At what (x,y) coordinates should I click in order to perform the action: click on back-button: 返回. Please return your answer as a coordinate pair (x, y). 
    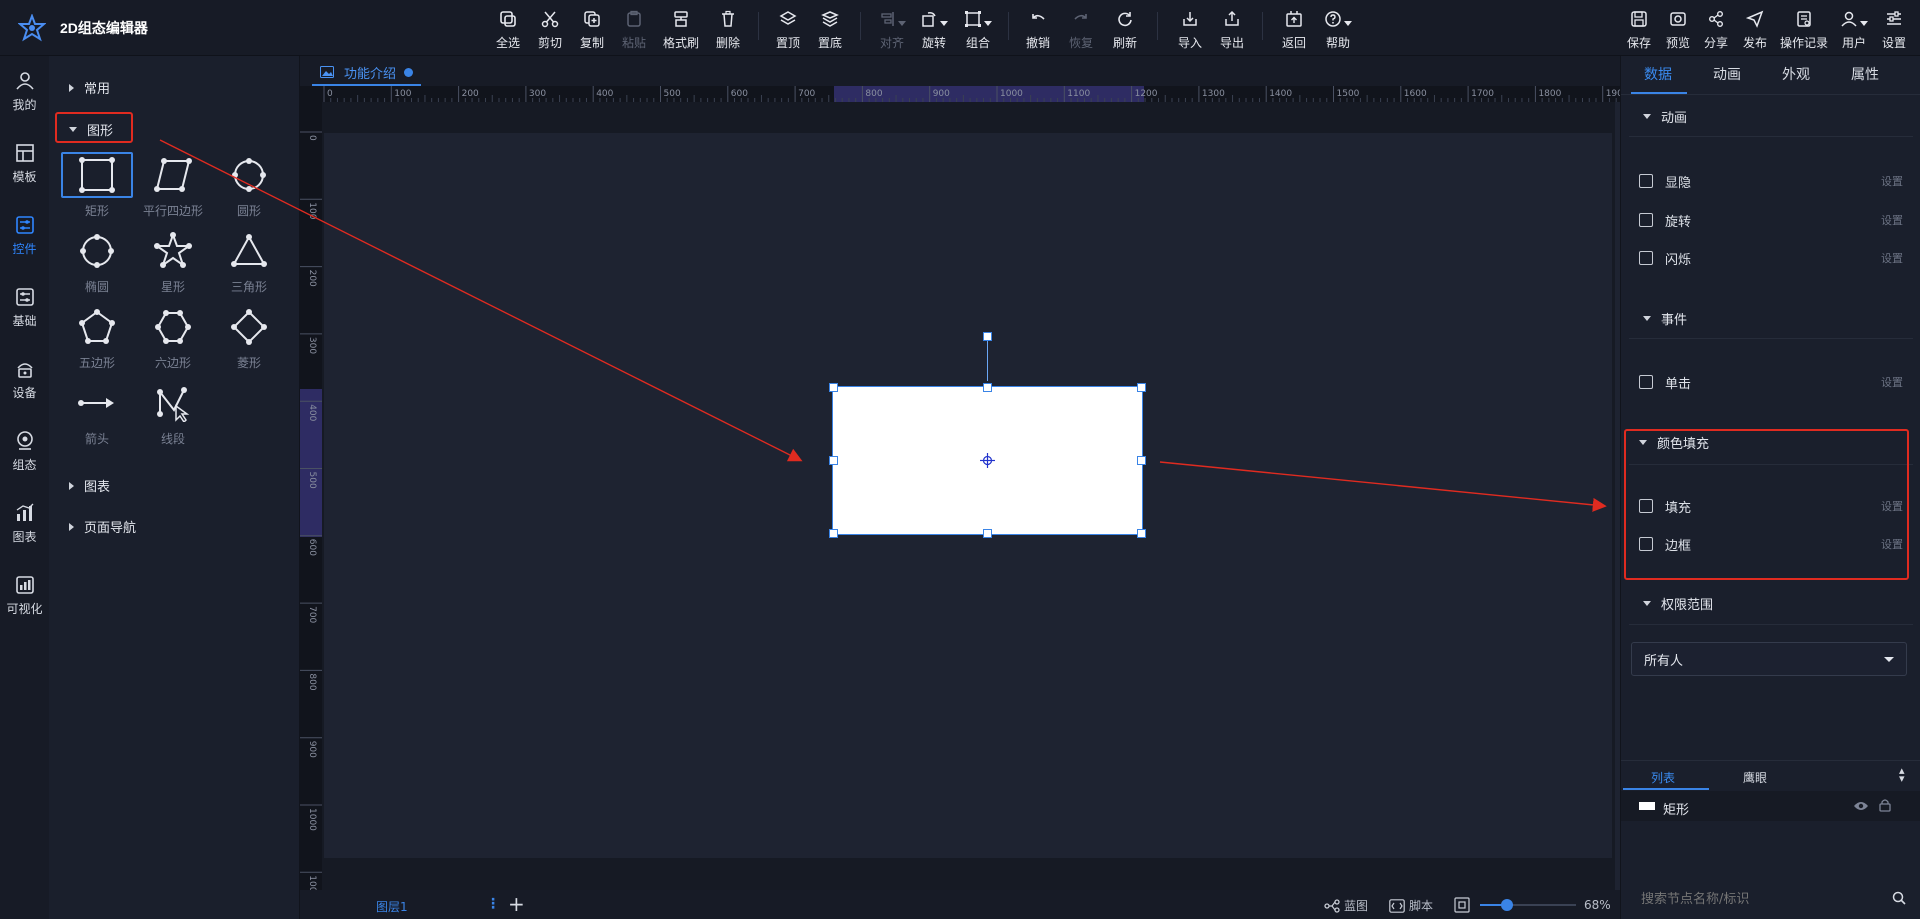
    Looking at the image, I should click on (1294, 30).